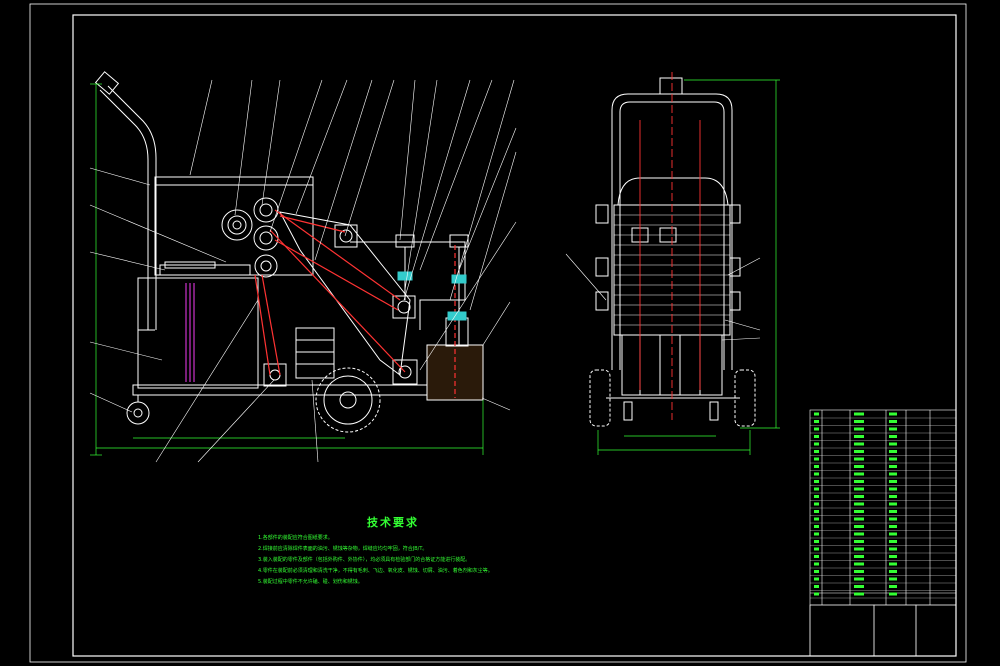 The image size is (1000, 666). Describe the element at coordinates (393, 522) in the screenshot. I see `tech-requirements-title: 技术要求` at that location.